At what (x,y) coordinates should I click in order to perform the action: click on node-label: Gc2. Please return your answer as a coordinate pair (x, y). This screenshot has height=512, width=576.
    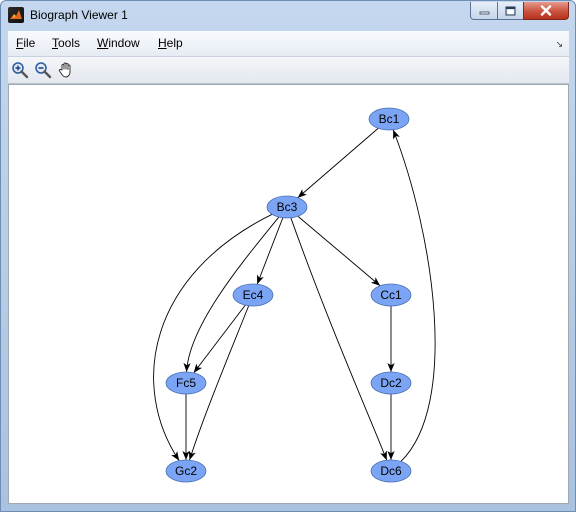
    Looking at the image, I should click on (186, 471).